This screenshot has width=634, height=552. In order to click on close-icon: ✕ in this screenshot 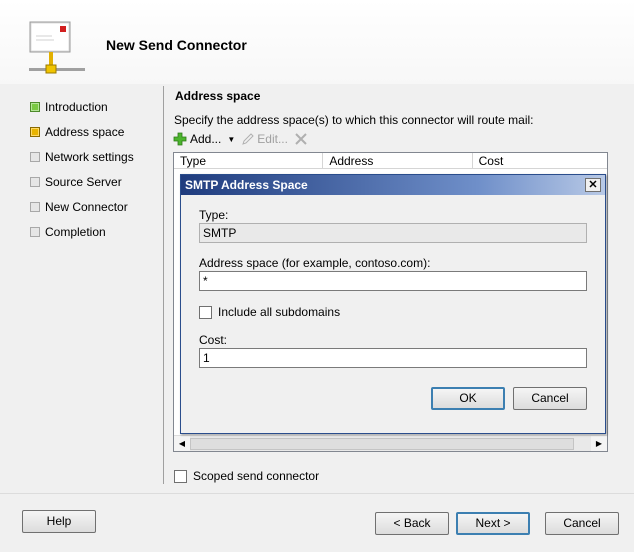, I will do `click(593, 185)`.